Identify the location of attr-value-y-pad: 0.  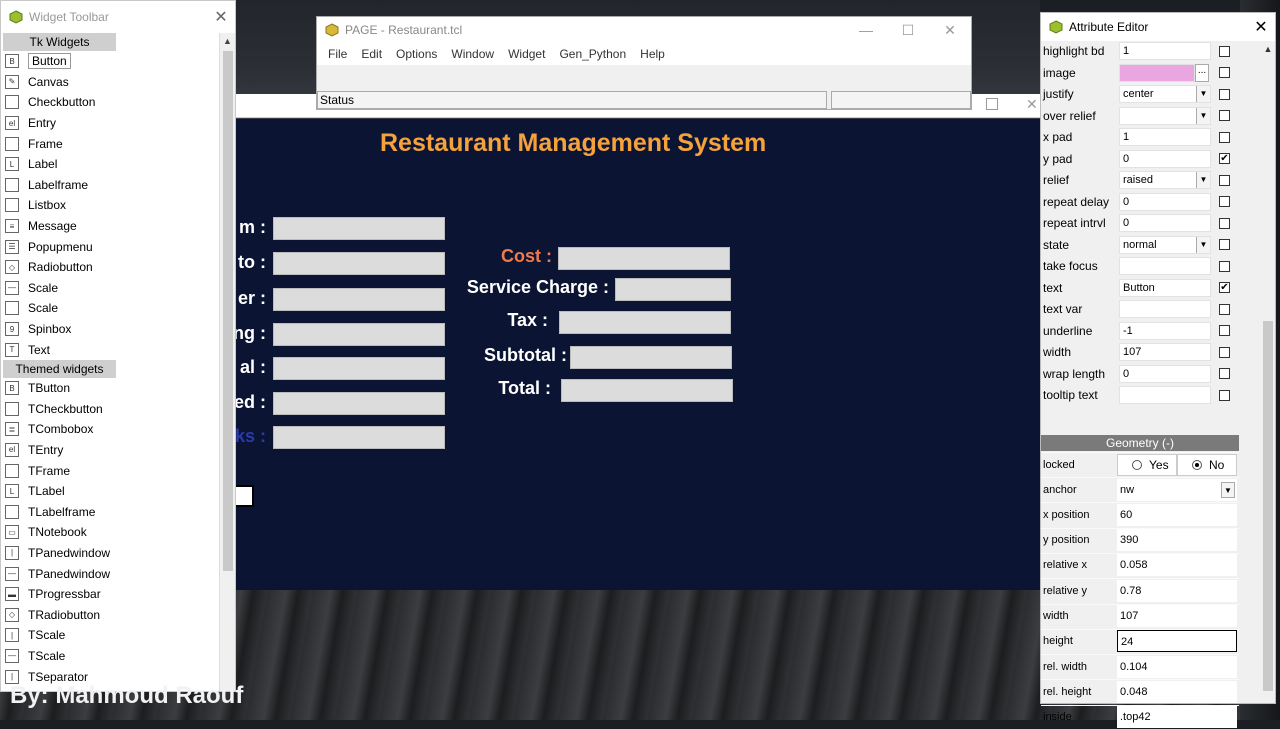
(1165, 158).